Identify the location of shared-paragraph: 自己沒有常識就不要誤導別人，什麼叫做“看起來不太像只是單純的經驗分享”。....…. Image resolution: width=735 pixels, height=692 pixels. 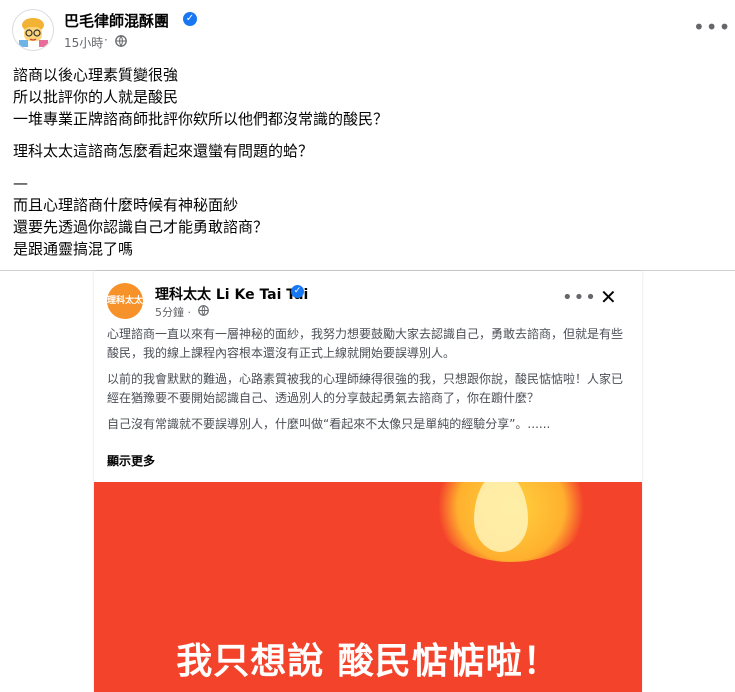
(329, 424).